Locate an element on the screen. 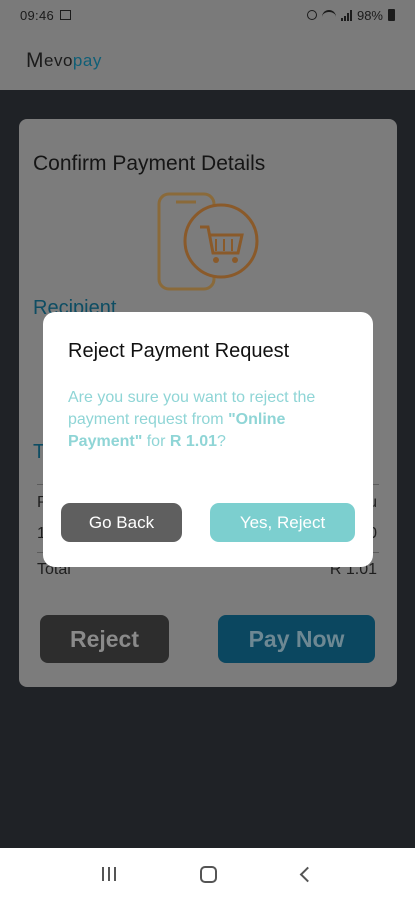 The height and width of the screenshot is (900, 415). payment-amount: R 1.01 is located at coordinates (193, 441).